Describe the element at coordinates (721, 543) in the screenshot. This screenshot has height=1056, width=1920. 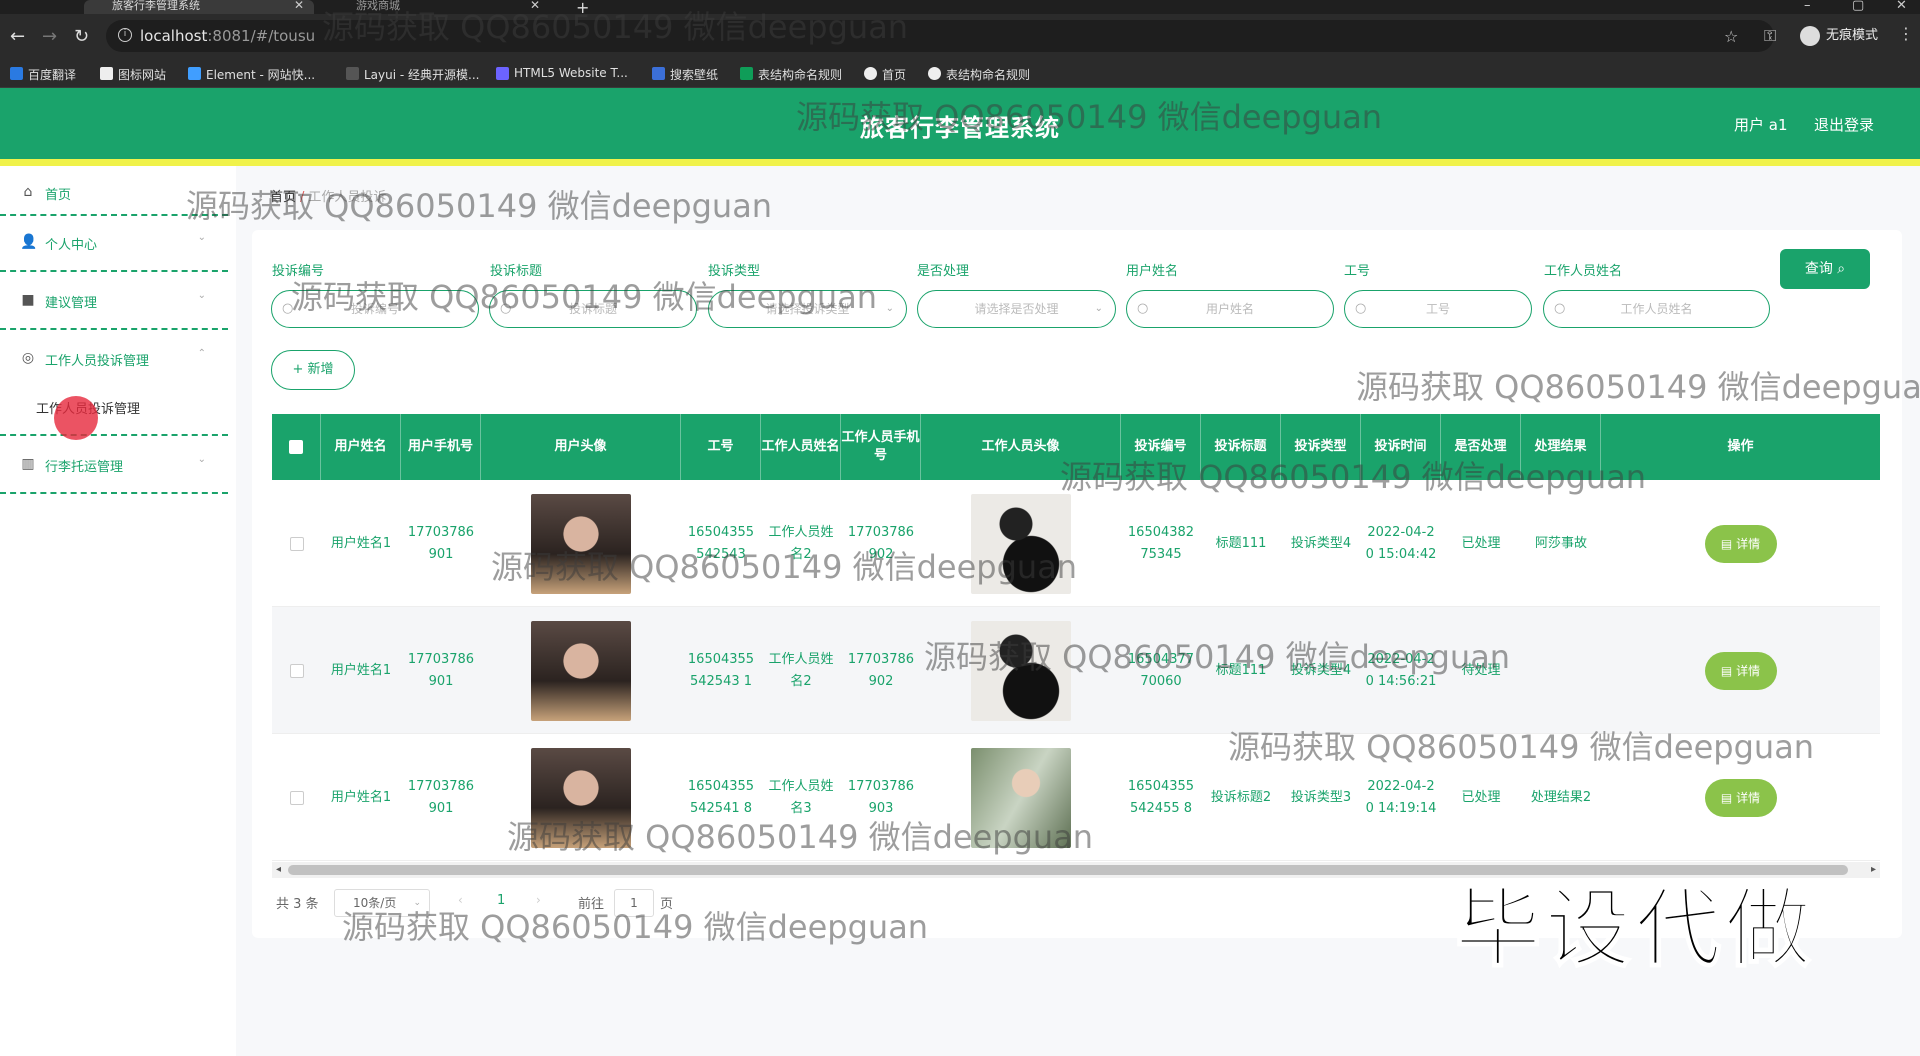
I see `job-no-cell: 16504355542543` at that location.